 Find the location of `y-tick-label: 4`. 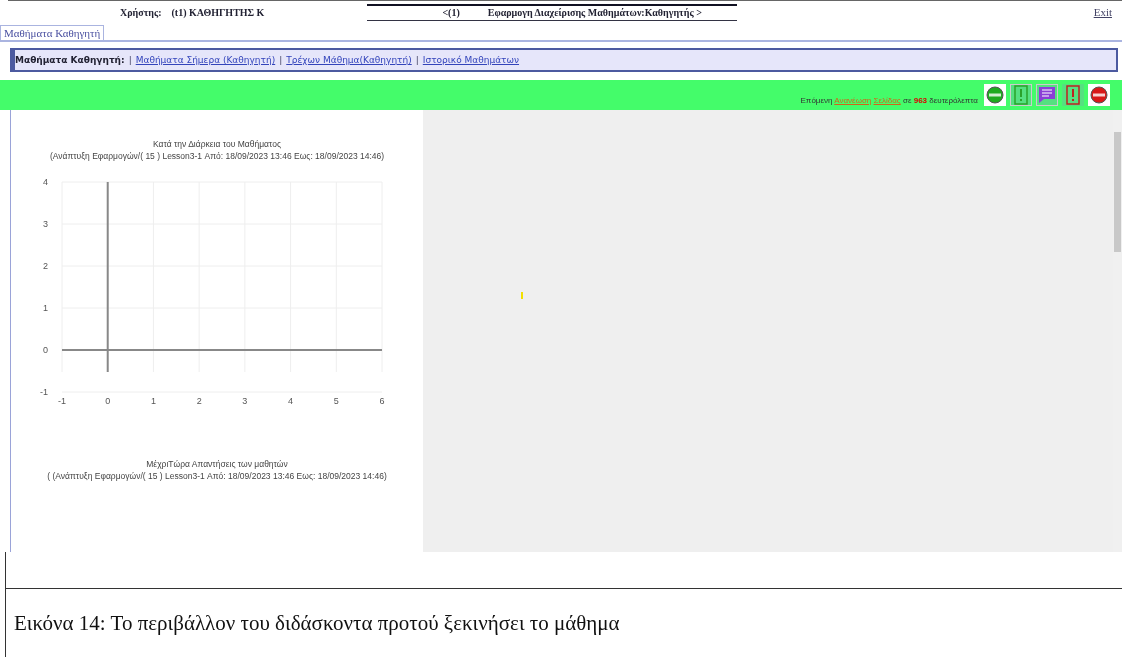

y-tick-label: 4 is located at coordinates (45, 182).